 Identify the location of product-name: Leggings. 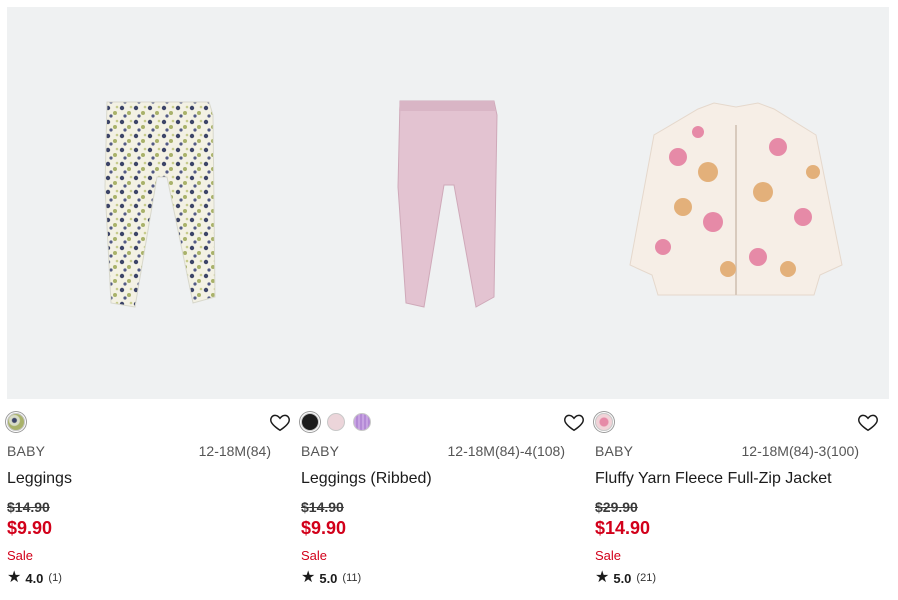
(39, 479).